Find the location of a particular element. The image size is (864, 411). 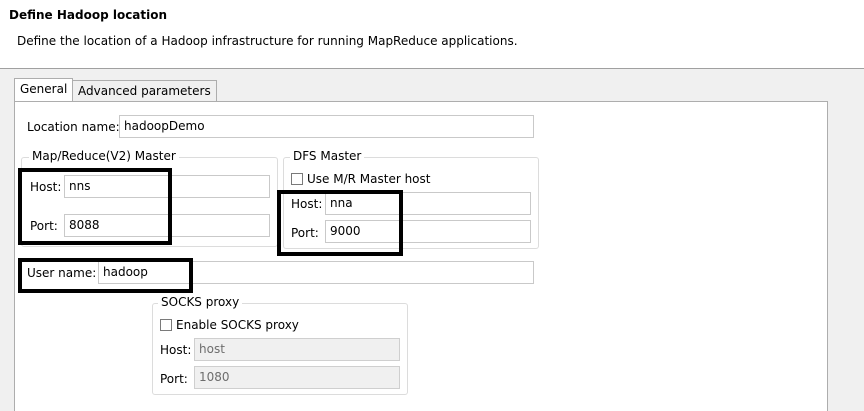

mr-master-highlight-box is located at coordinates (95, 206).